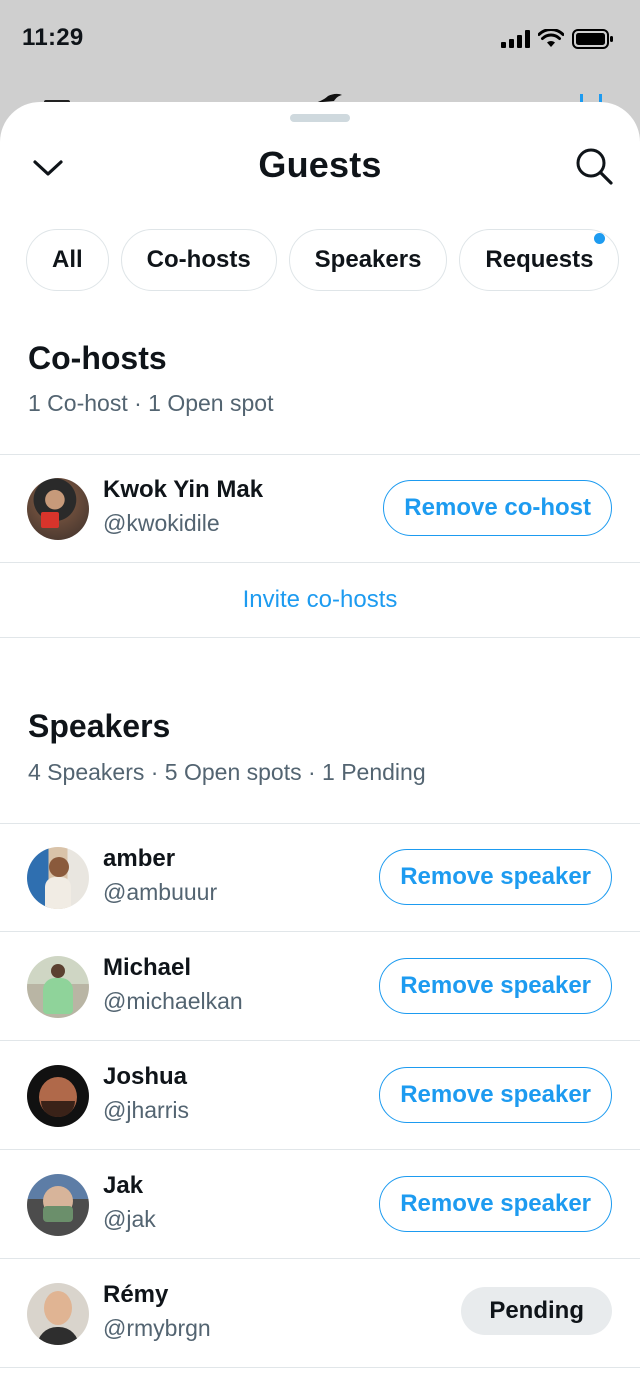  Describe the element at coordinates (139, 858) in the screenshot. I see `user-name: amber` at that location.